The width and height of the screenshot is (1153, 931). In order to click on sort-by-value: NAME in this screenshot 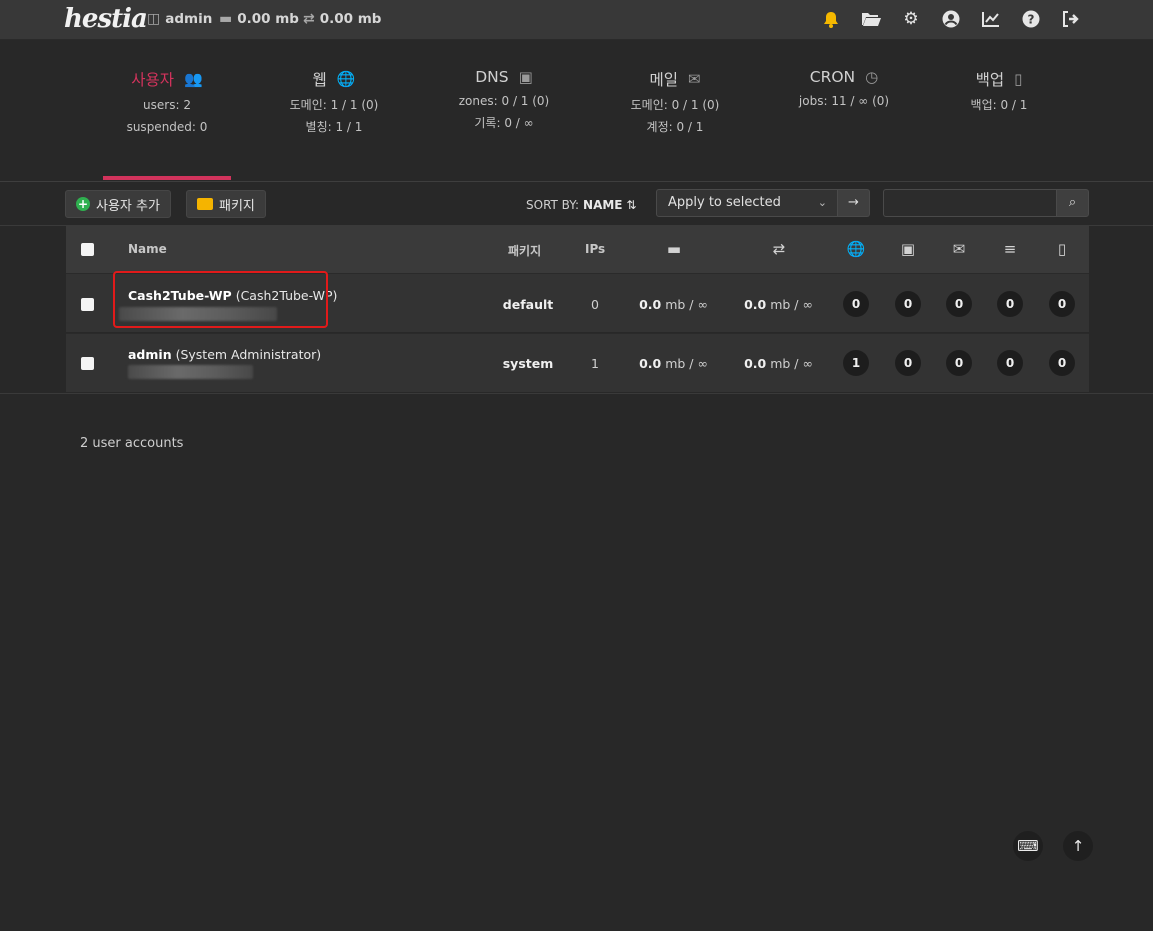, I will do `click(603, 205)`.